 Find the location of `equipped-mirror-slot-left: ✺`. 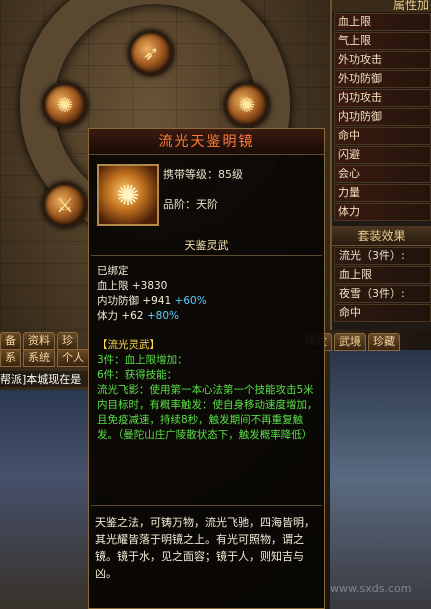

equipped-mirror-slot-left: ✺ is located at coordinates (65, 105).